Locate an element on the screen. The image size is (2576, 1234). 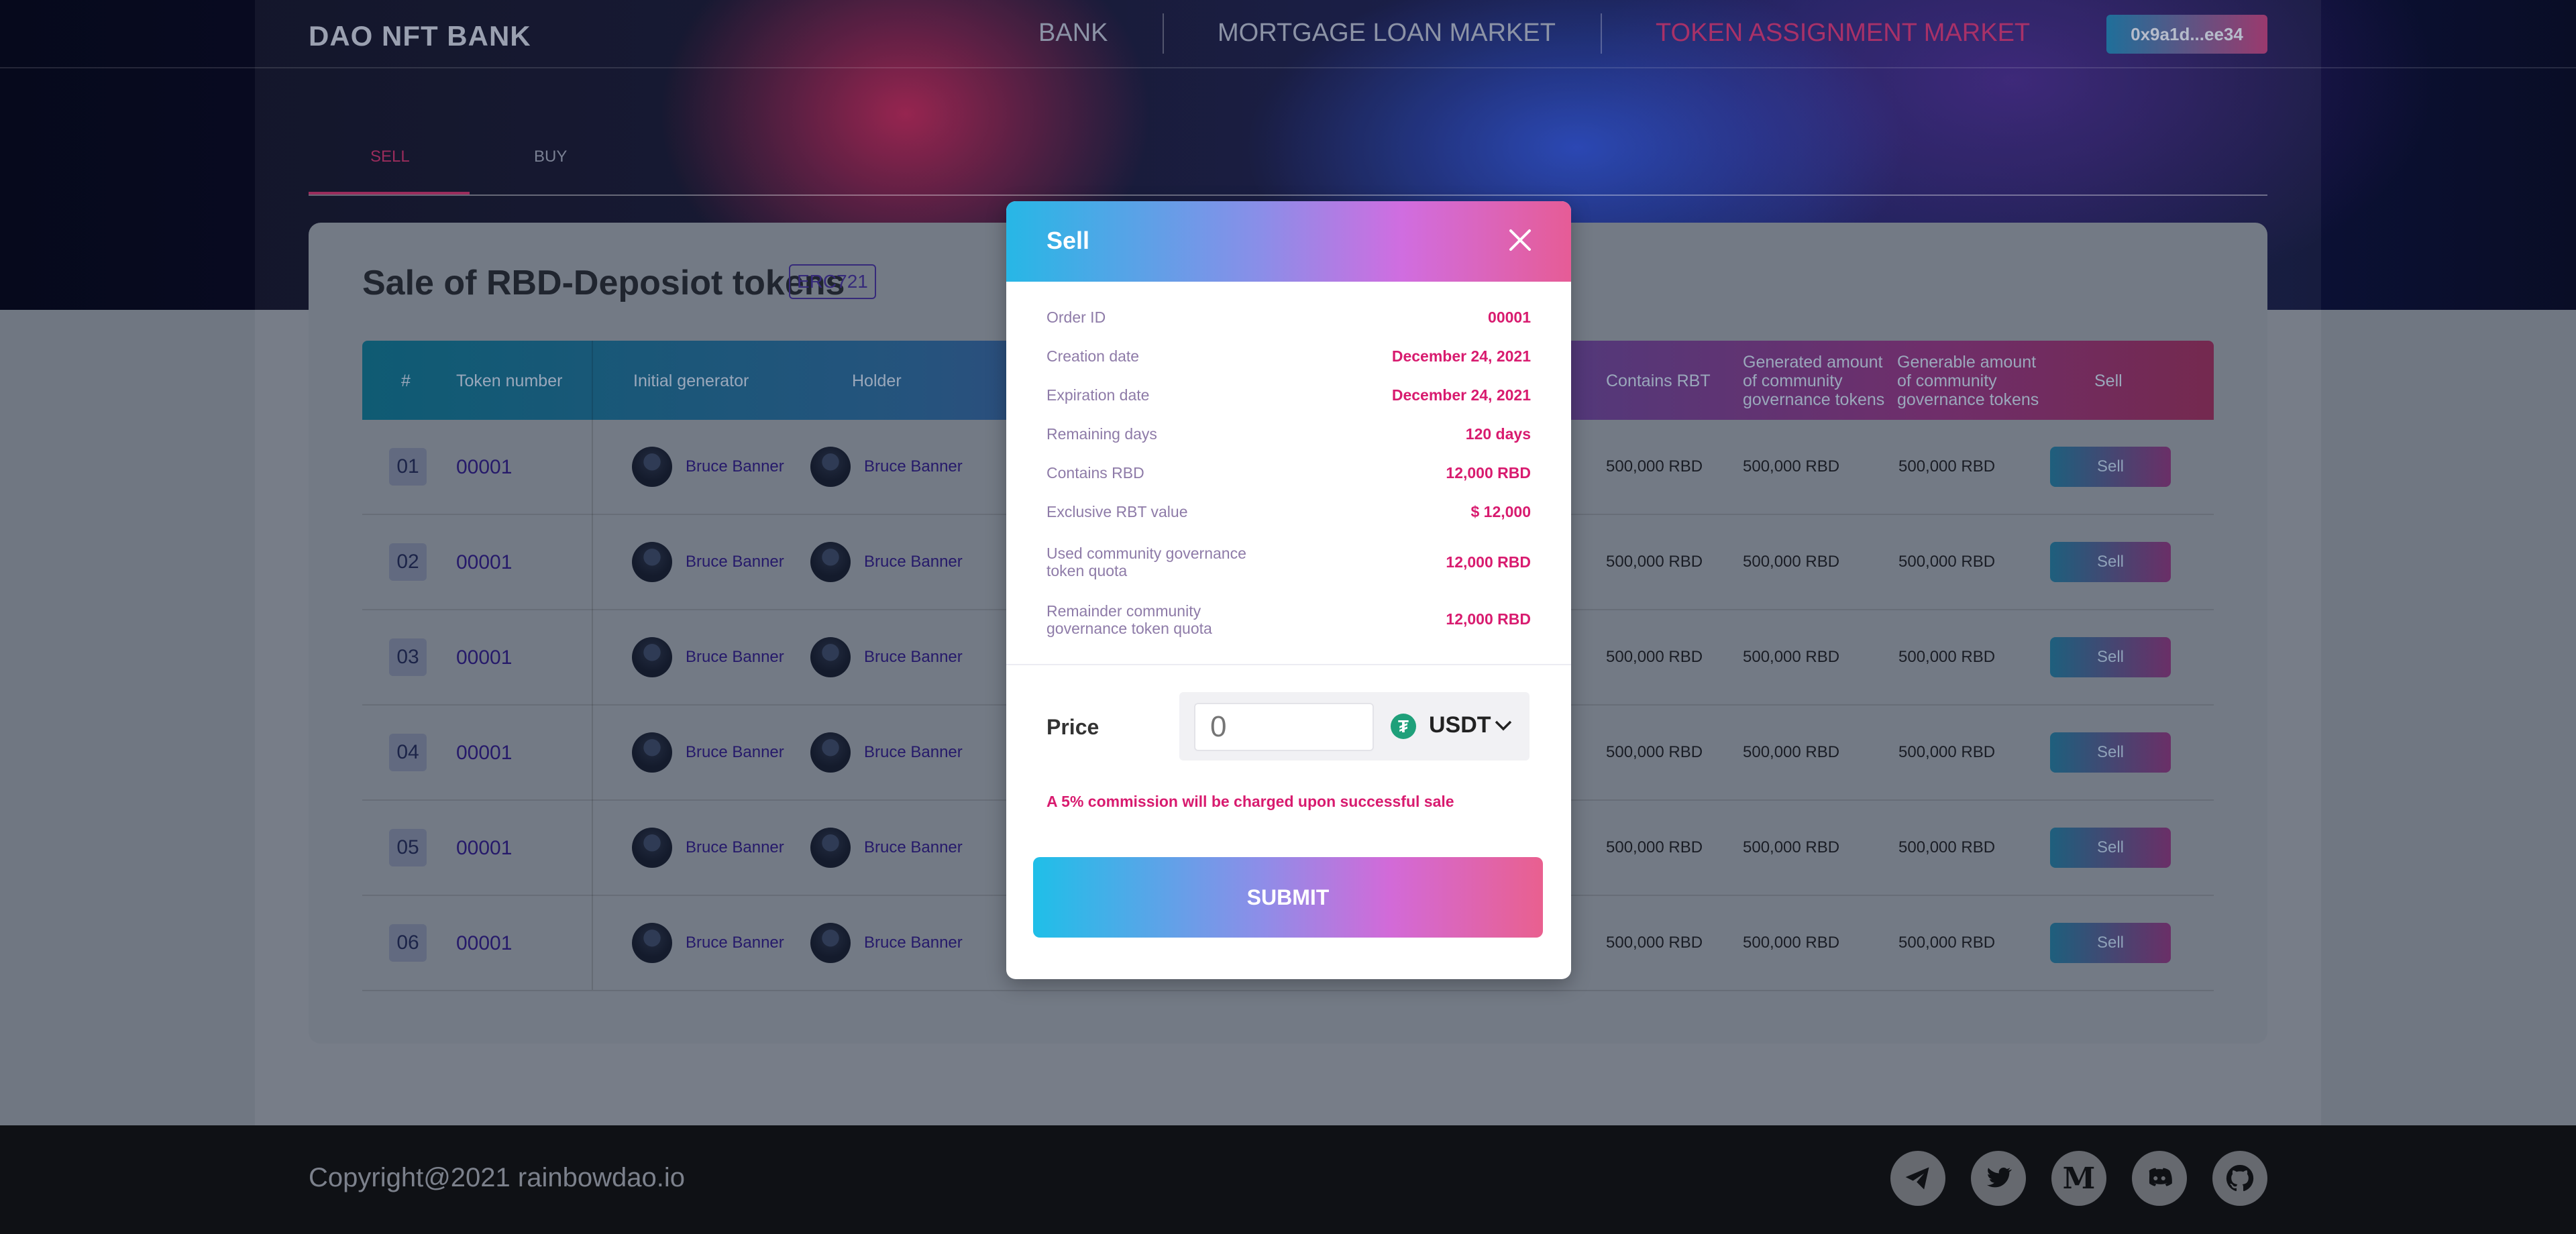
medium-icon: M is located at coordinates (2078, 1178).